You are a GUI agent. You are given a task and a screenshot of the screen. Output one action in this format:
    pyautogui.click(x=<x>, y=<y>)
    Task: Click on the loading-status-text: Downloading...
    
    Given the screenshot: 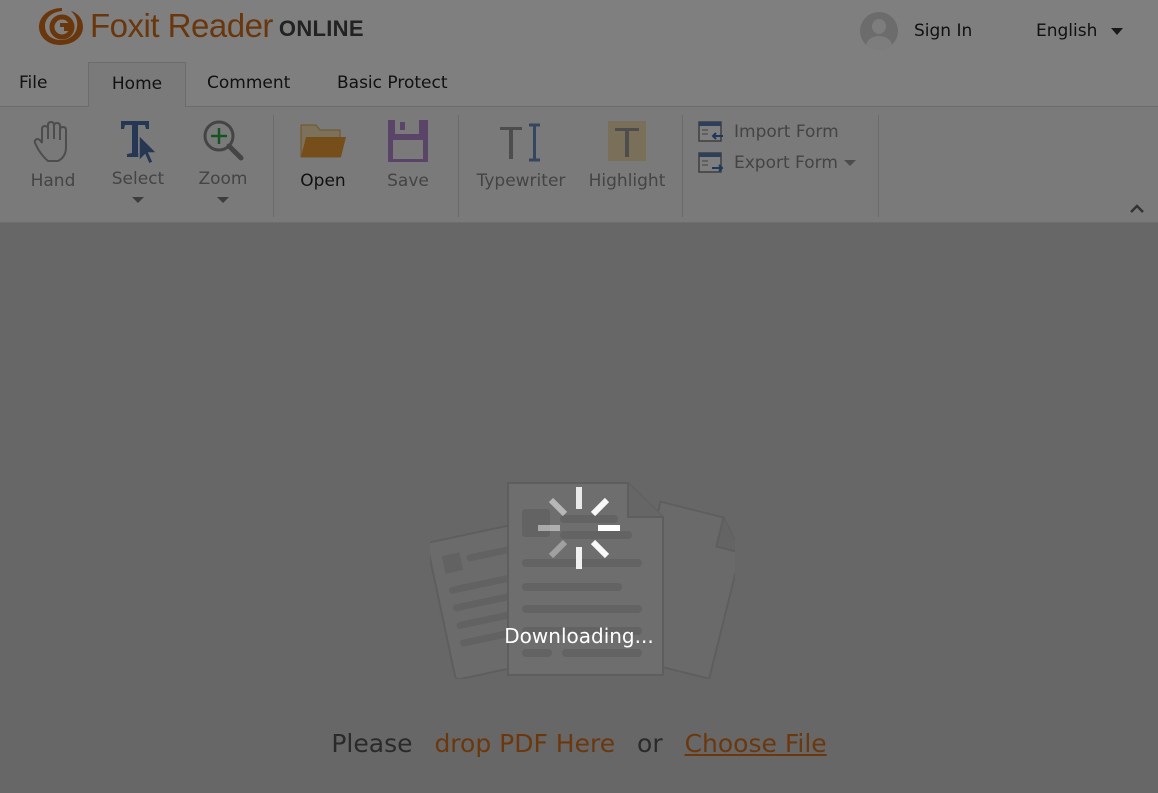 What is the action you would take?
    pyautogui.click(x=579, y=636)
    